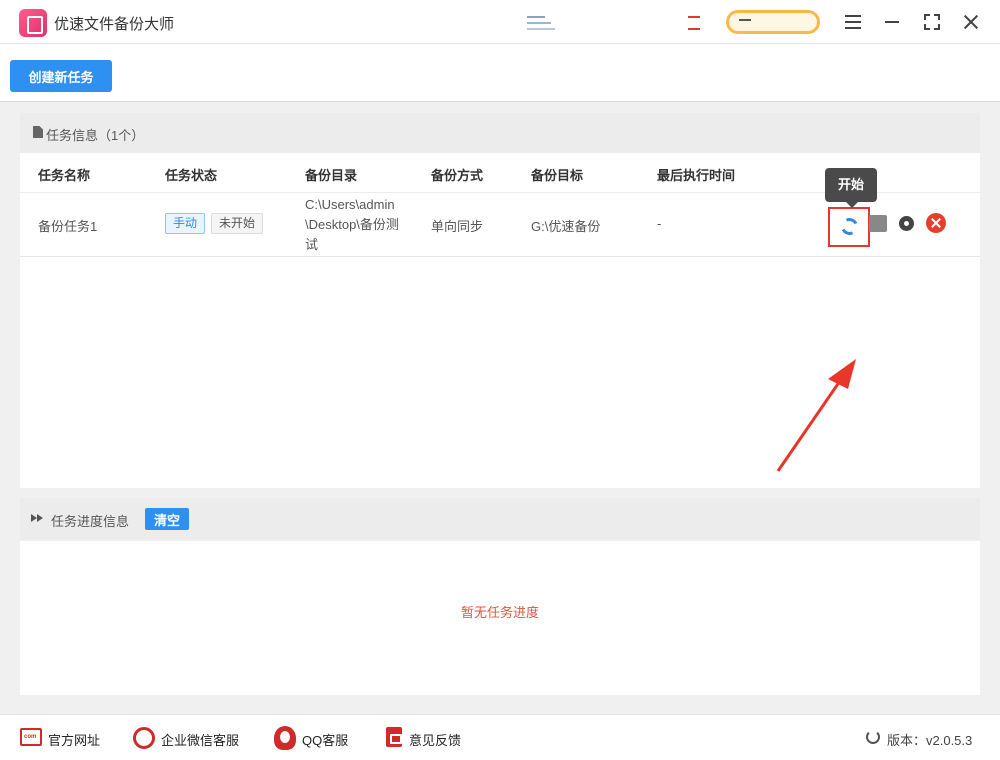  Describe the element at coordinates (331, 175) in the screenshot. I see `column-header-source: 备份目录` at that location.